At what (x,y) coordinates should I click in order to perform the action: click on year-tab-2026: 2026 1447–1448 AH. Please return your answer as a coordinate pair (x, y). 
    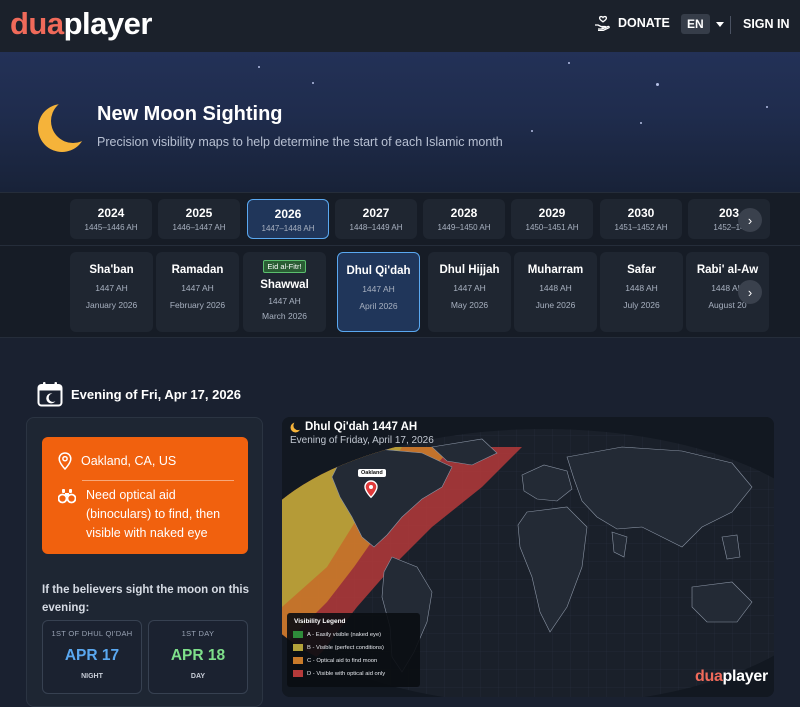
    Looking at the image, I should click on (288, 219).